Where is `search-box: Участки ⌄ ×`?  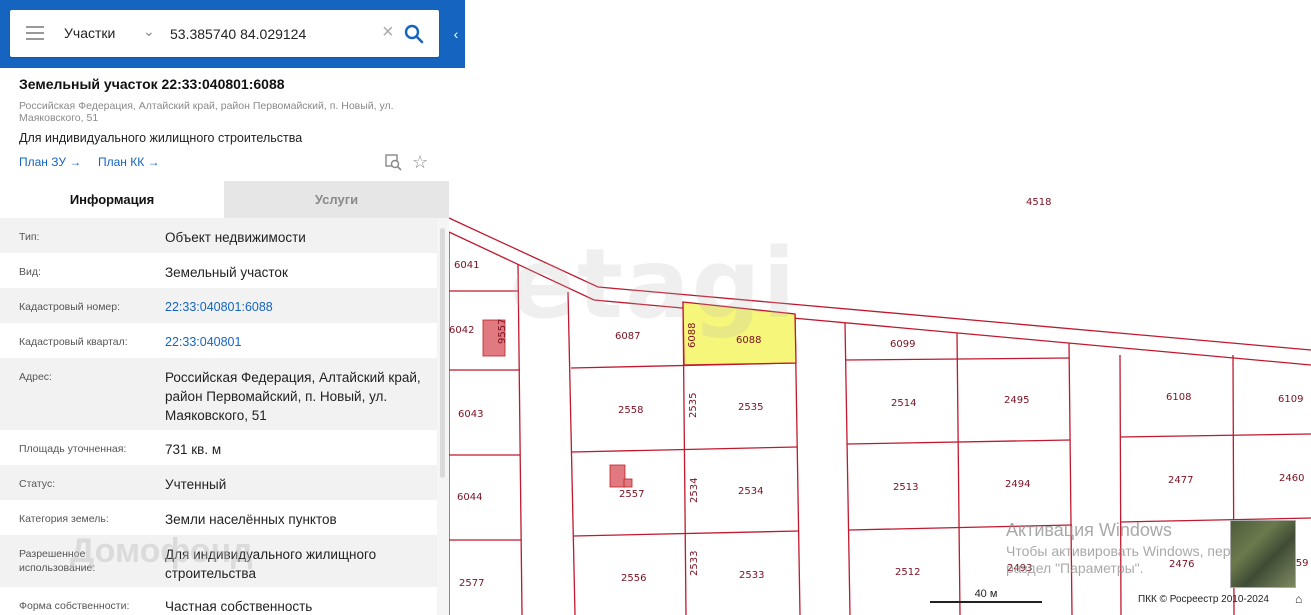 search-box: Участки ⌄ × is located at coordinates (224, 33).